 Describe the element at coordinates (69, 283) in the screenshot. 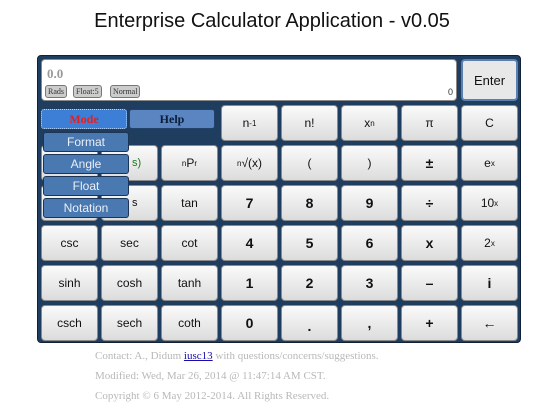

I see `sinh-button: sinh` at that location.